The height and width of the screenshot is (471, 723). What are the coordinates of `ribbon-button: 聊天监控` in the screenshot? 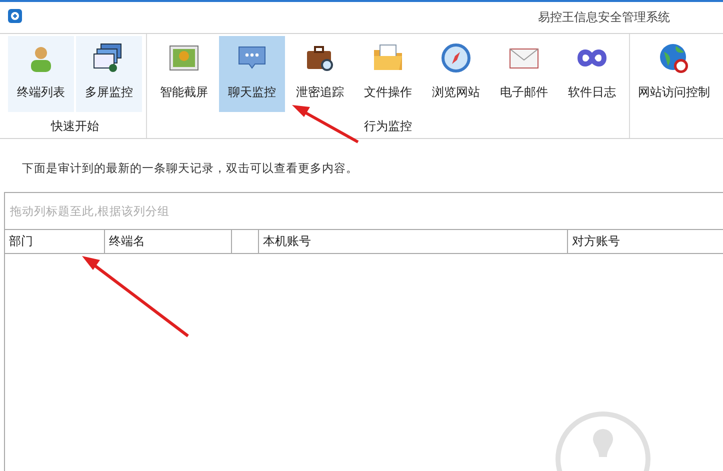 It's located at (252, 74).